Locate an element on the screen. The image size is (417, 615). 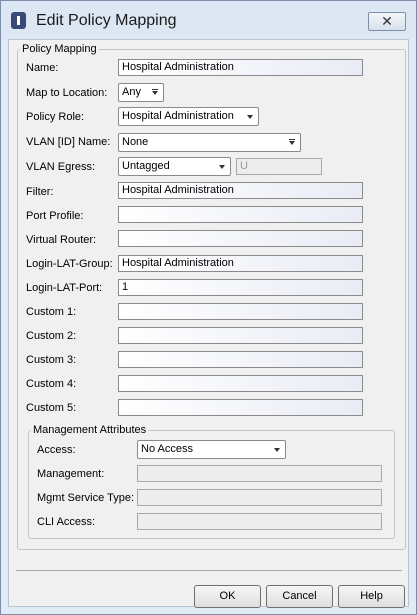
policy-role-select: Hospital Administration is located at coordinates (188, 116).